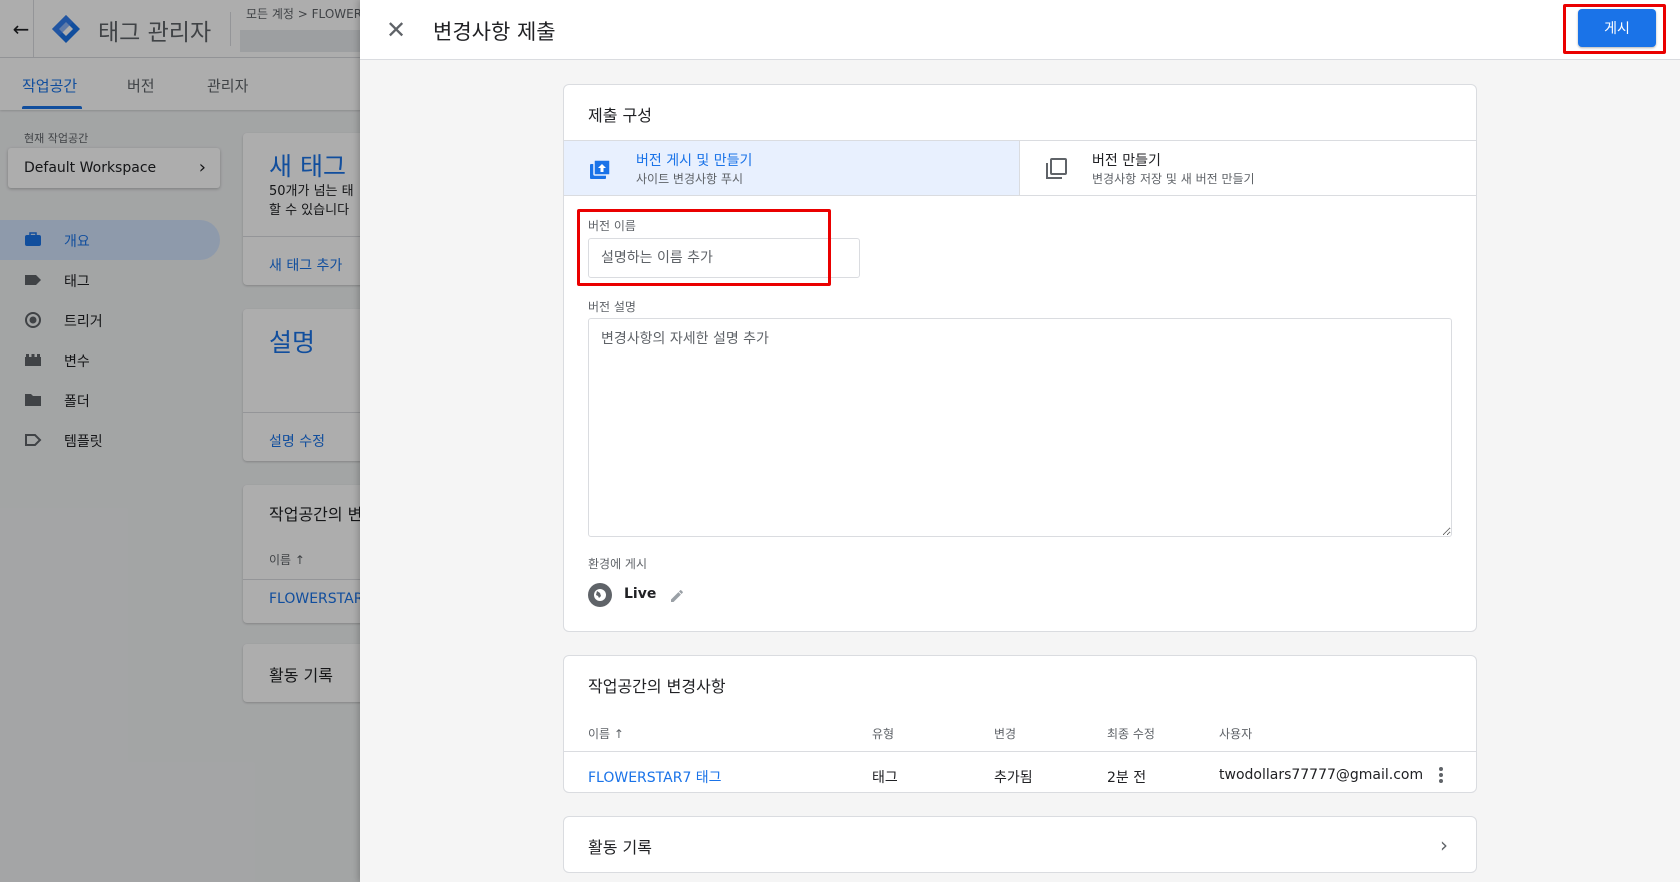 The height and width of the screenshot is (882, 1680). I want to click on close-icon: ✕, so click(396, 30).